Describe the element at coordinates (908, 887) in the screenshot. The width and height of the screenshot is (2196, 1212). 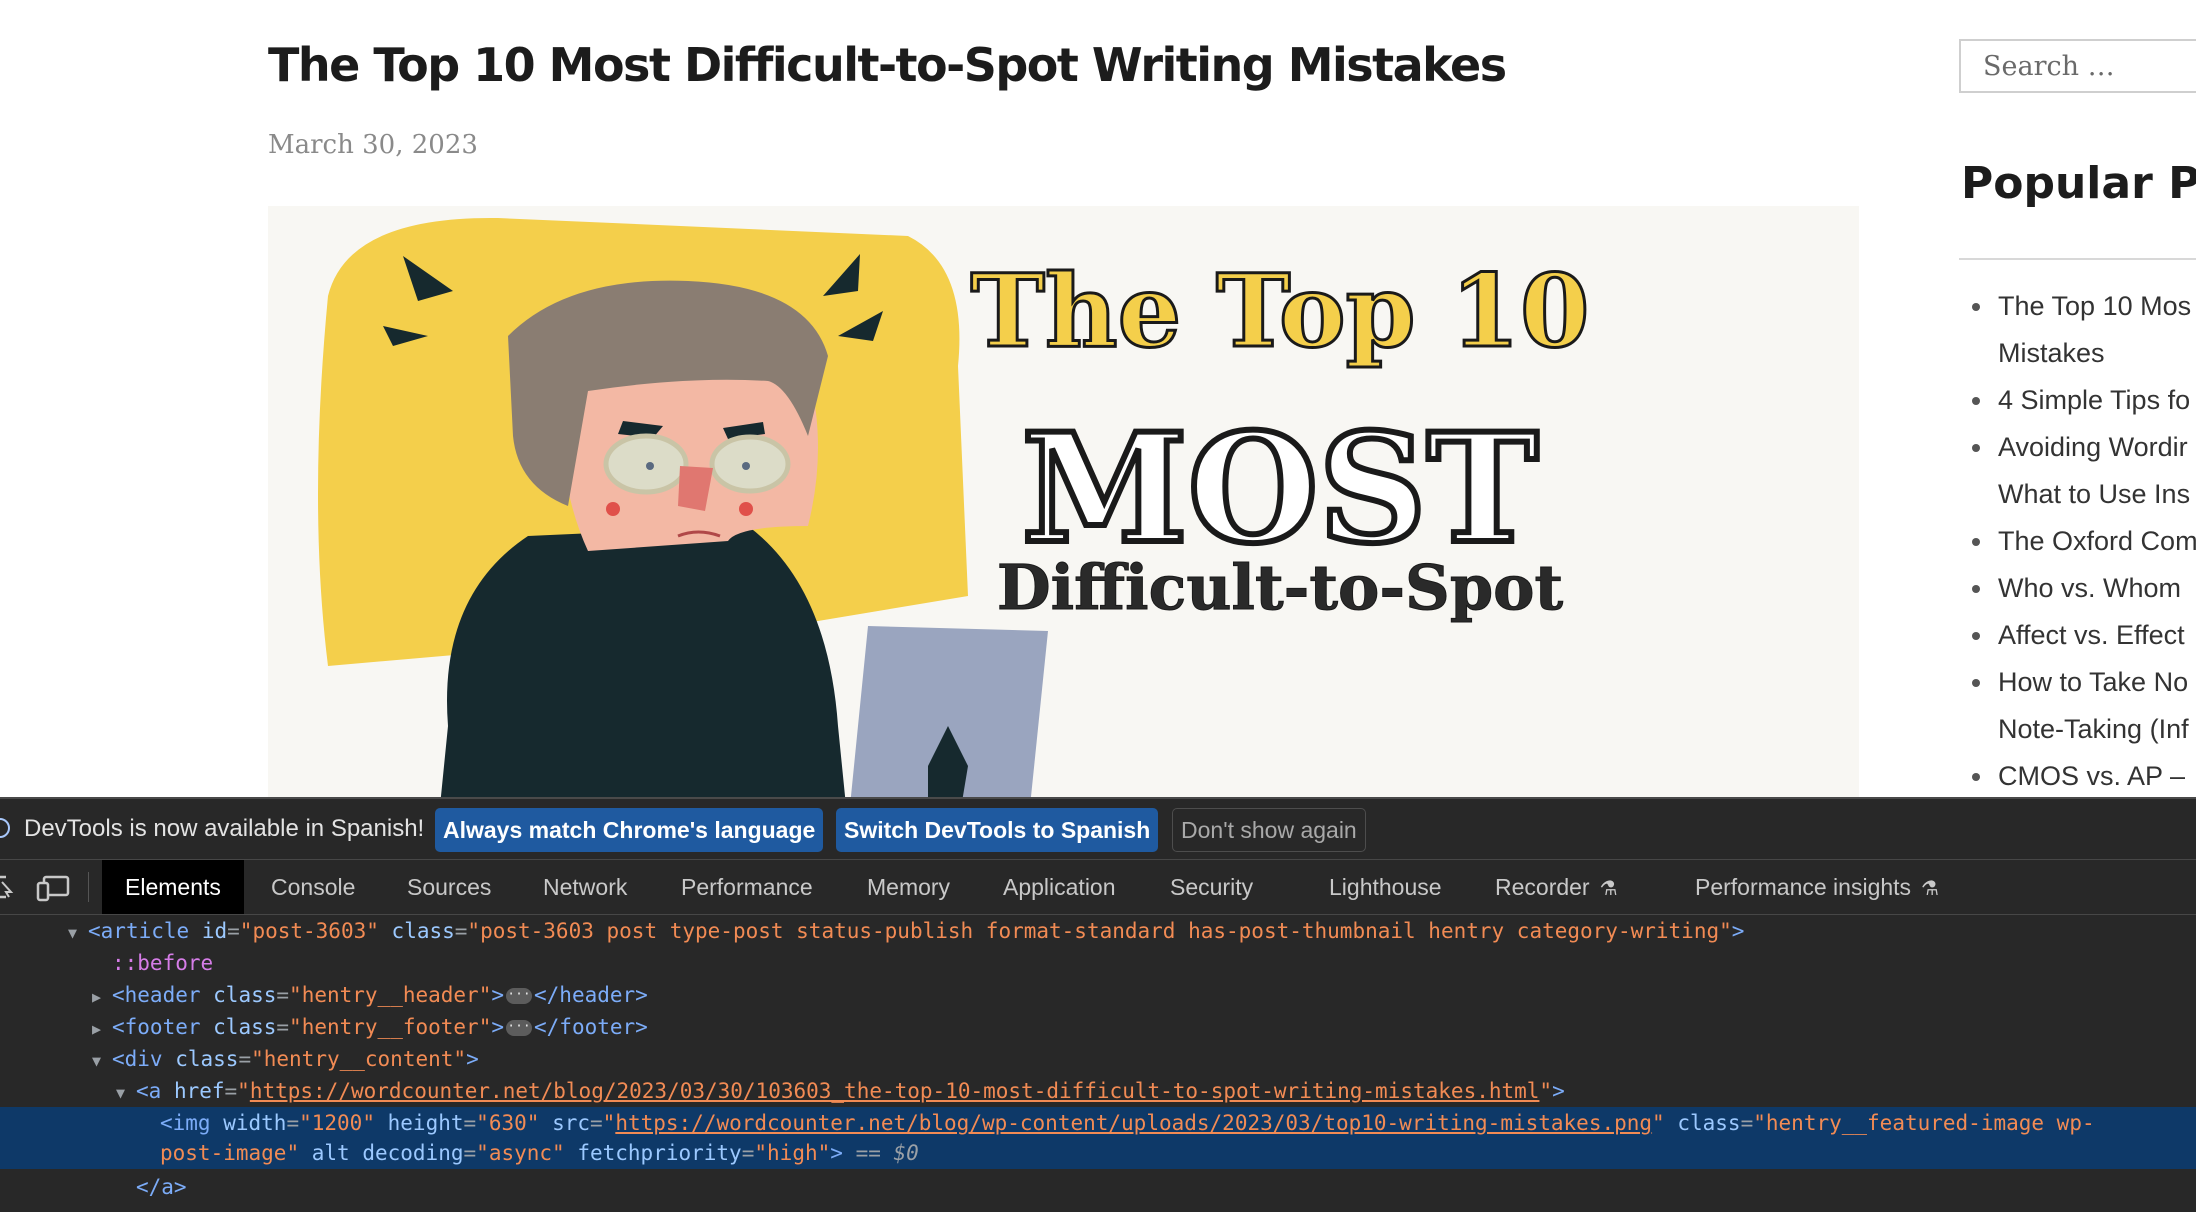
I see `tab-memory: Memory` at that location.